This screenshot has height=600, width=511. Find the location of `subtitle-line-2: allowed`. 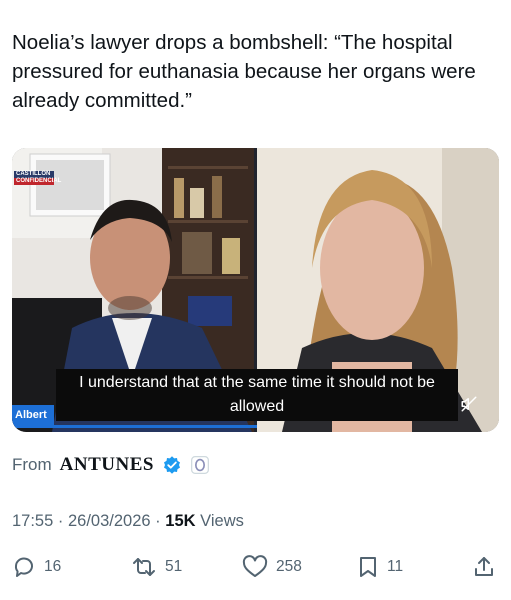

subtitle-line-2: allowed is located at coordinates (257, 406).